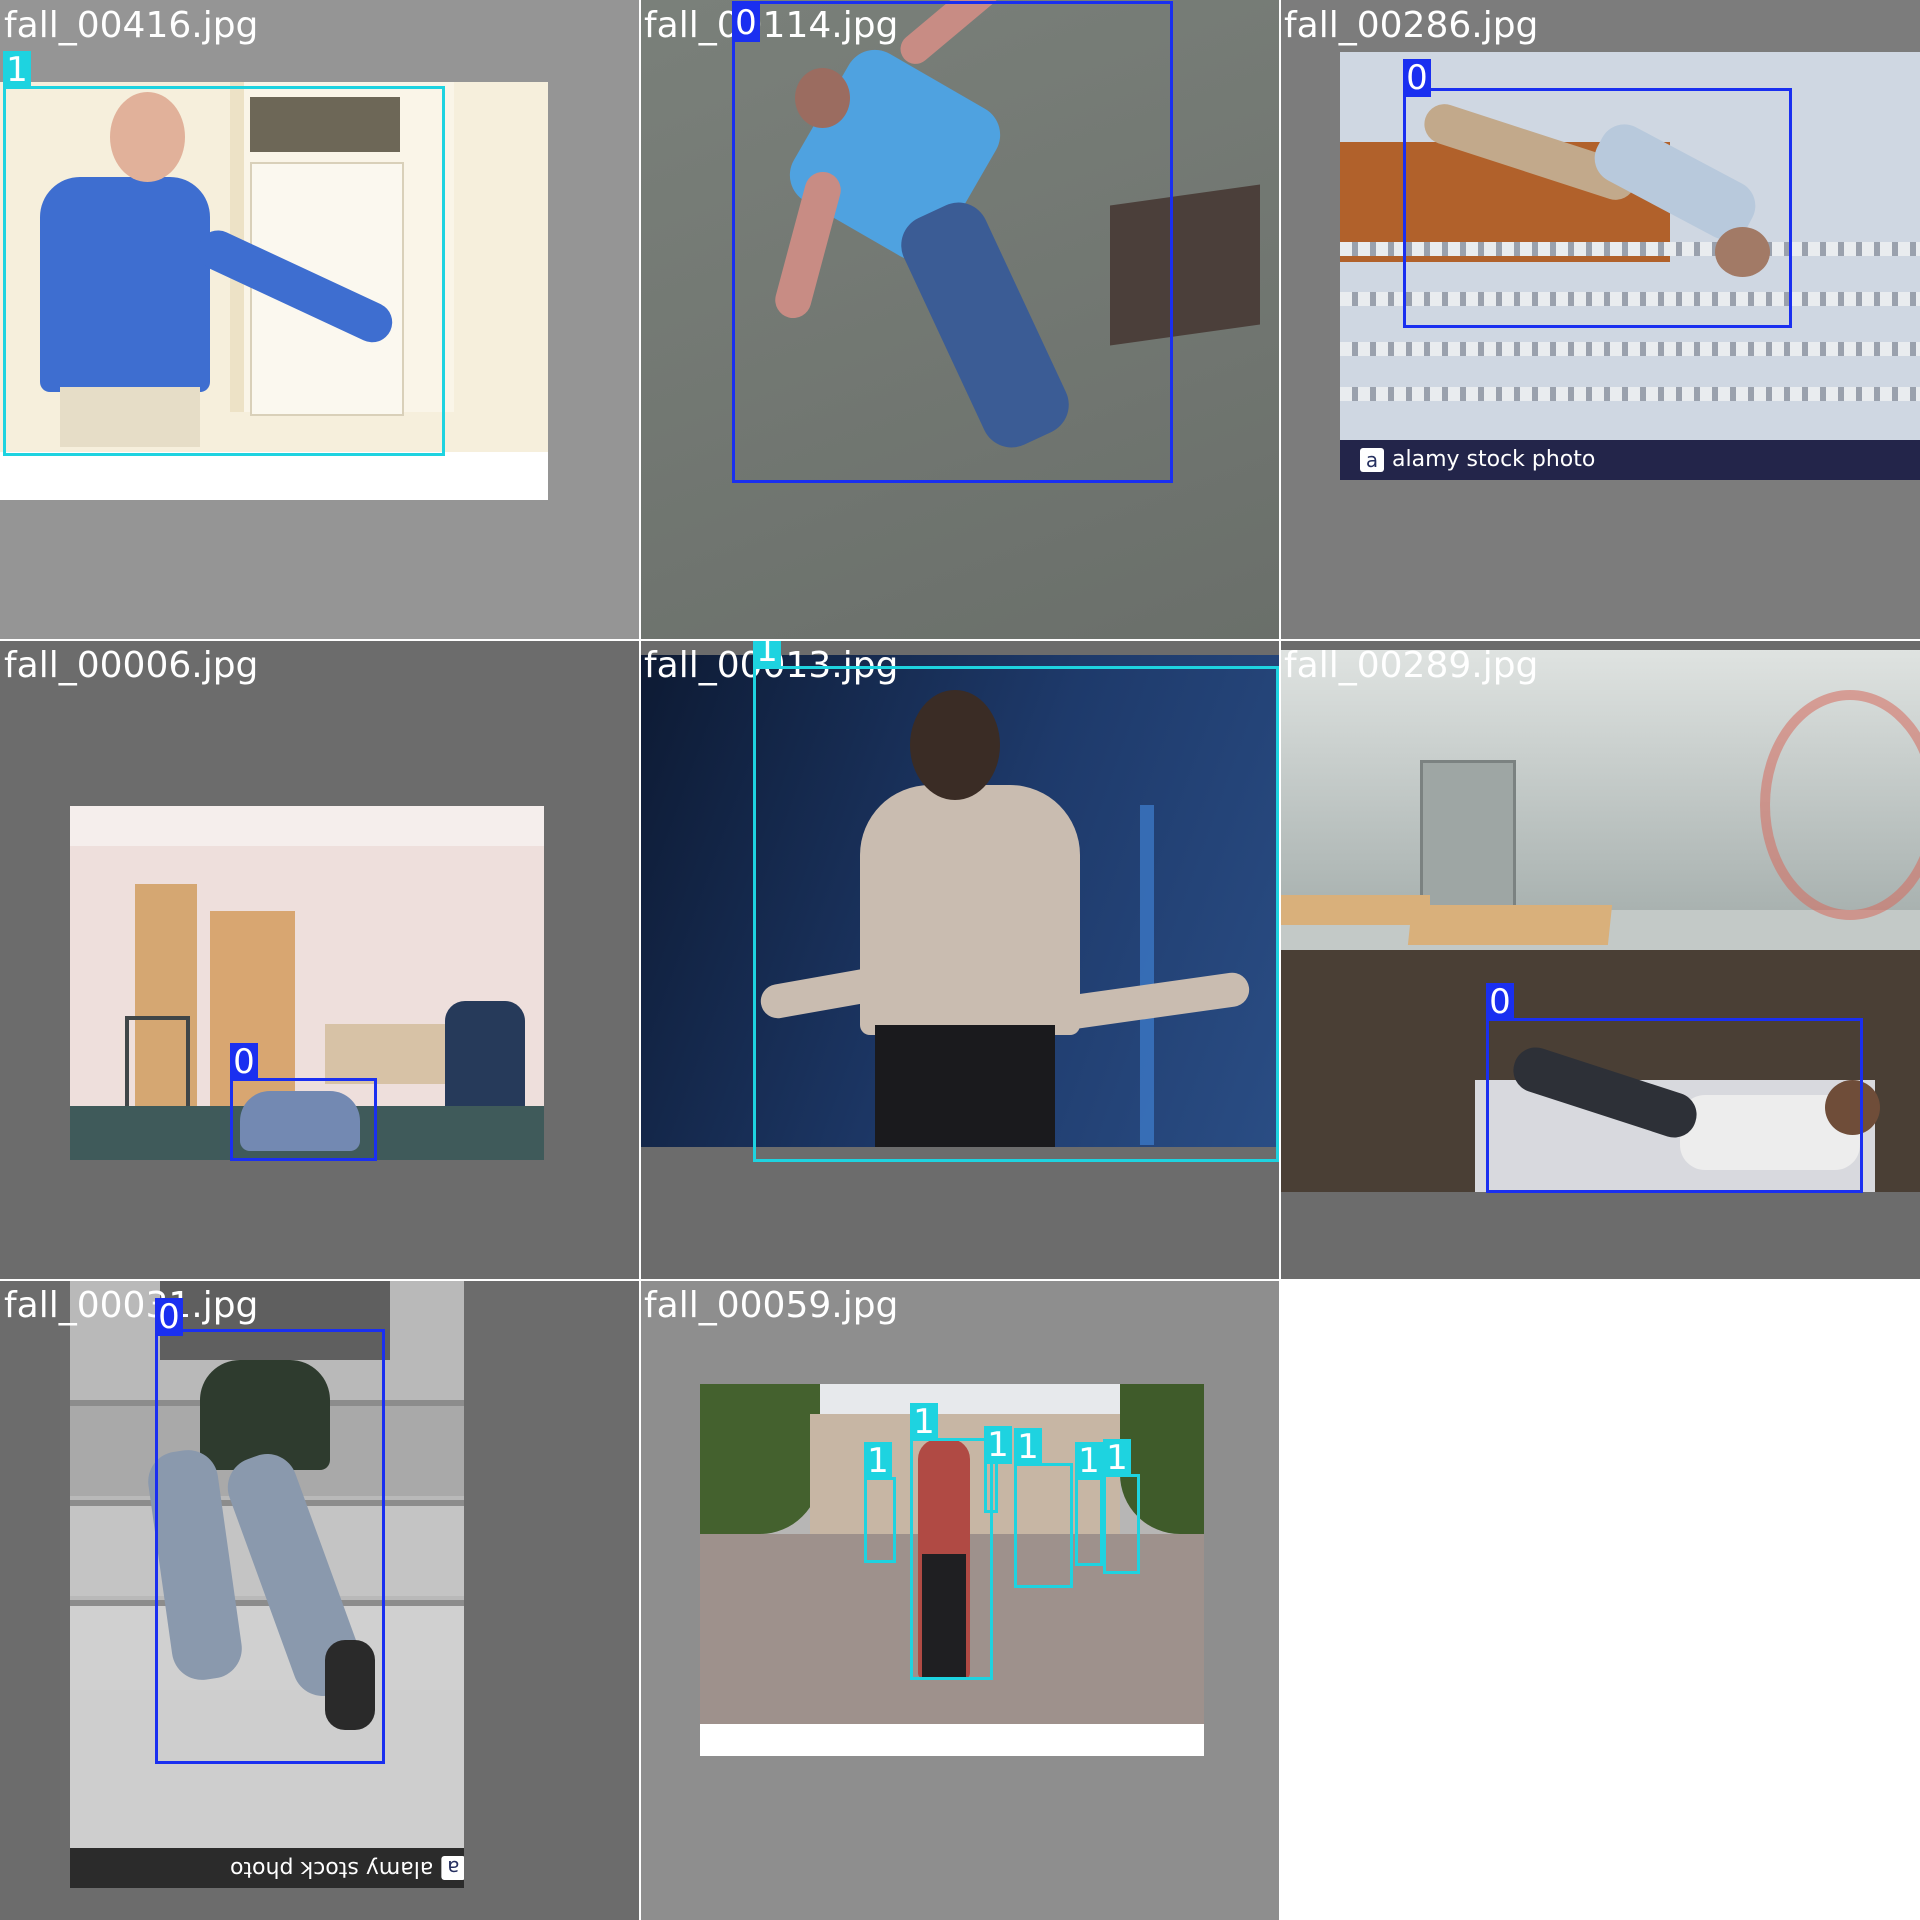 The width and height of the screenshot is (1920, 1920). What do you see at coordinates (1280, 960) in the screenshot?
I see `grid-line-v2` at bounding box center [1280, 960].